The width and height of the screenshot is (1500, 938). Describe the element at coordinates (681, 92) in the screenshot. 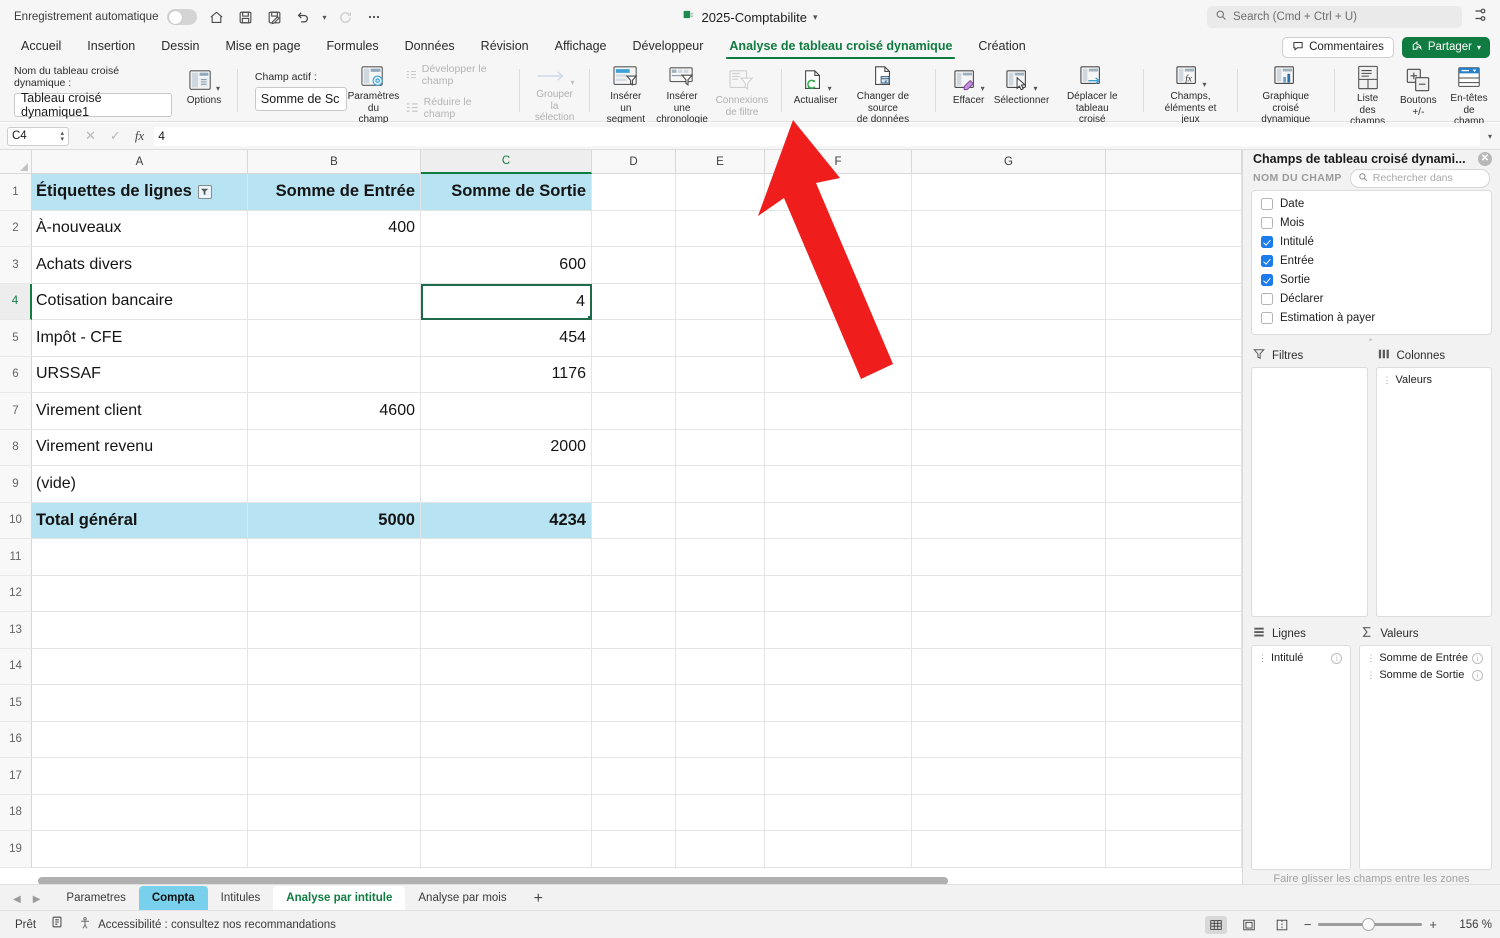

I see `insert-timeline-button: Insérer une chronologie` at that location.